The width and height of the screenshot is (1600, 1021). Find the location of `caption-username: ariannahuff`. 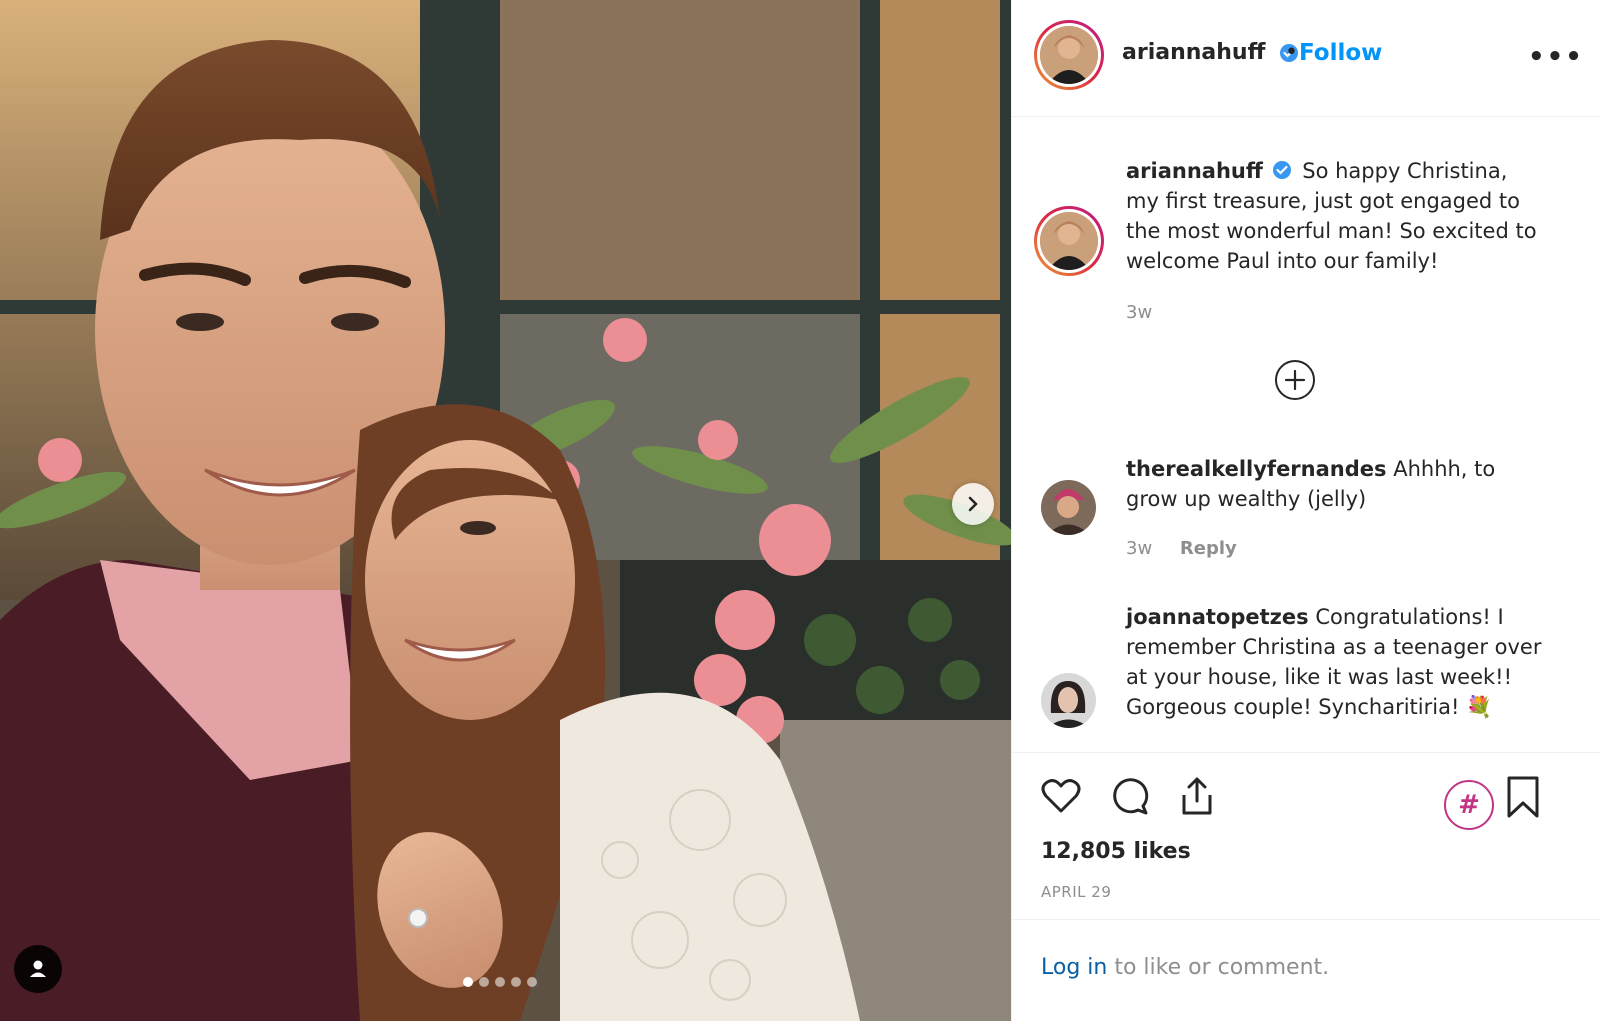

caption-username: ariannahuff is located at coordinates (1194, 171).